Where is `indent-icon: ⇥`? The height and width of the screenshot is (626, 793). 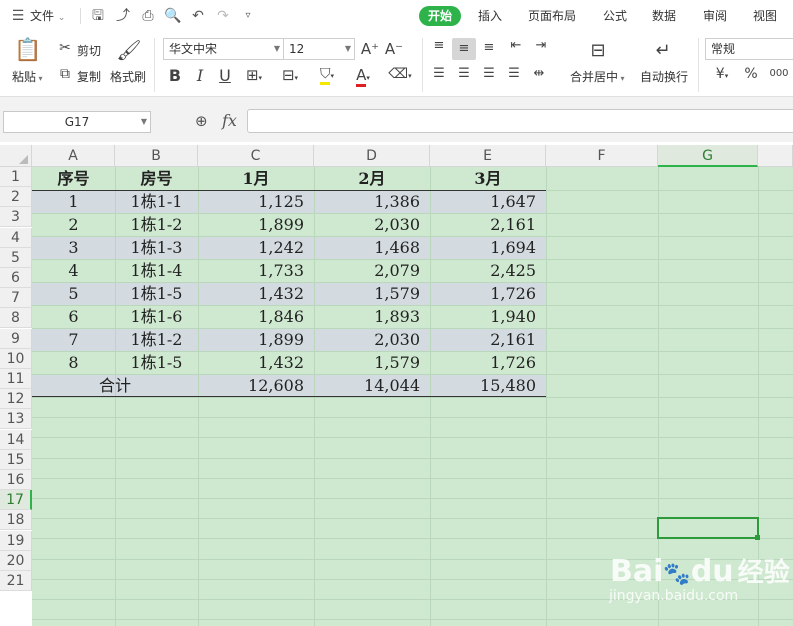 indent-icon: ⇥ is located at coordinates (541, 45).